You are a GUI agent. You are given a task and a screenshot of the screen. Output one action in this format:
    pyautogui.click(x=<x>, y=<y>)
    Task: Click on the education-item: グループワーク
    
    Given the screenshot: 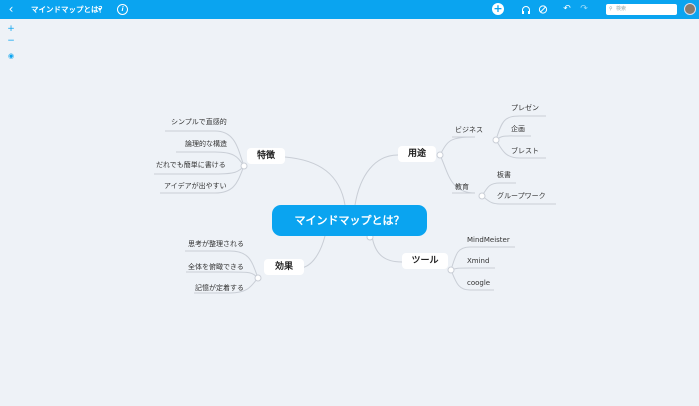 What is the action you would take?
    pyautogui.click(x=521, y=196)
    